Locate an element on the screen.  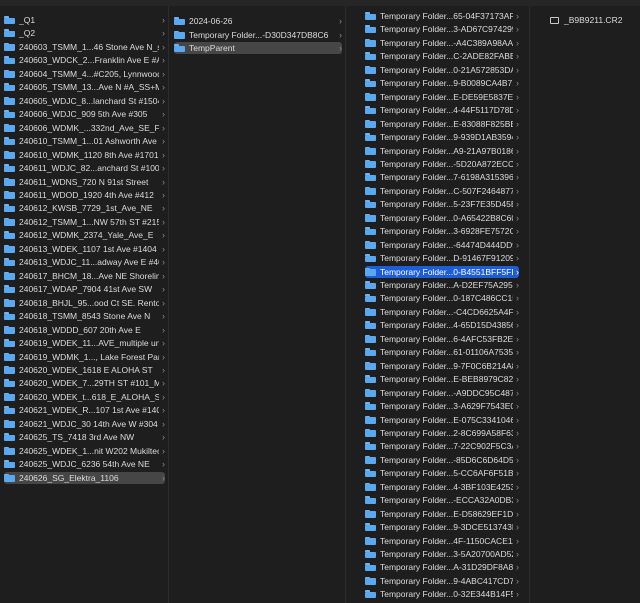
folder-row: Temporary Folder...9-7F0C6B214A85 › is located at coordinates (442, 366).